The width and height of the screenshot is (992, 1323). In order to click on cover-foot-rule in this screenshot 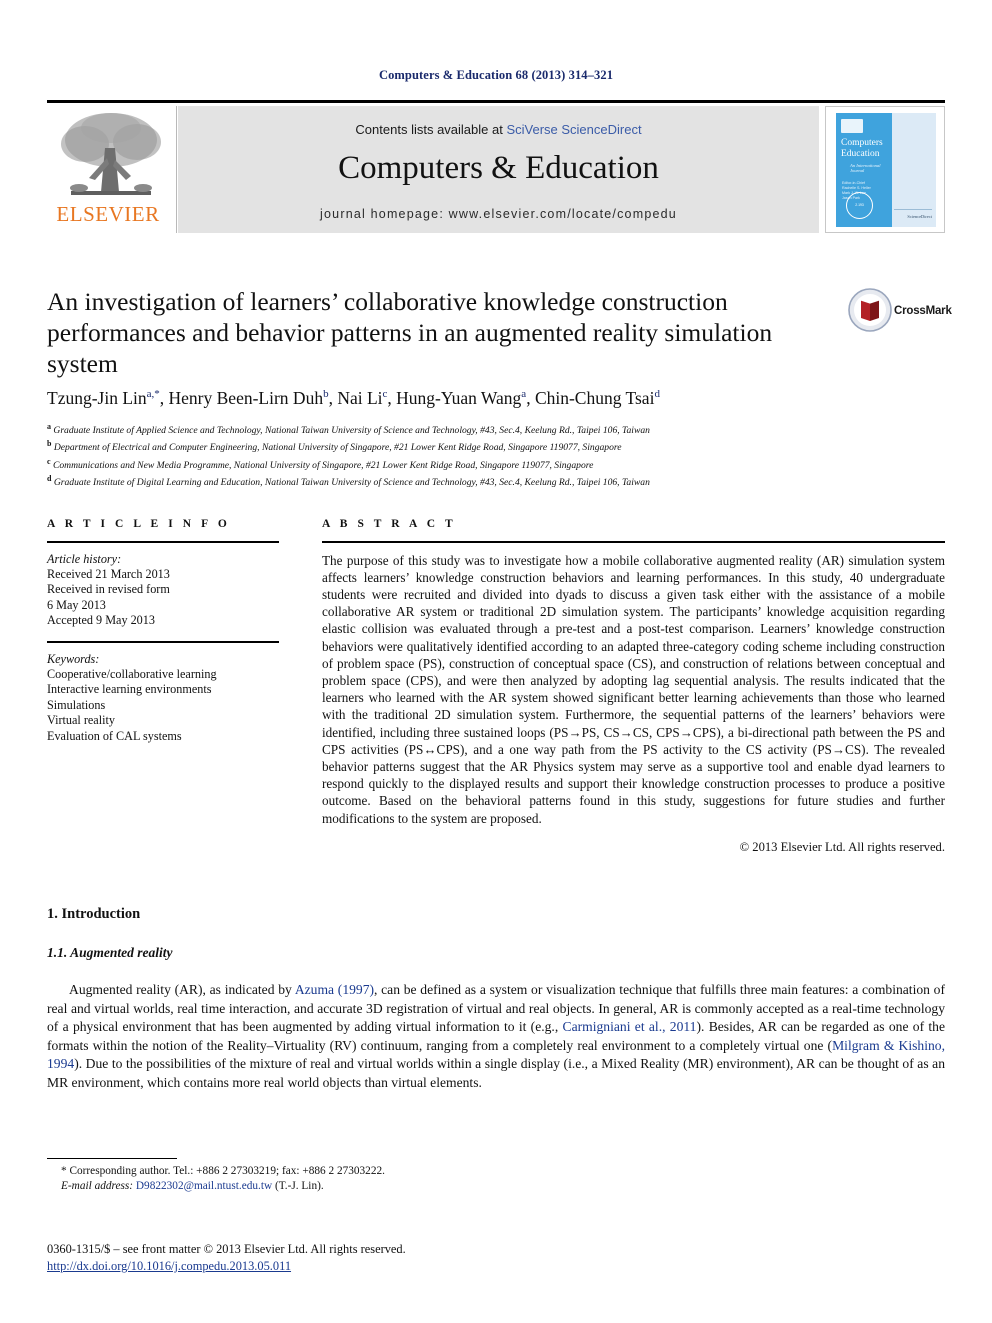, I will do `click(913, 209)`.